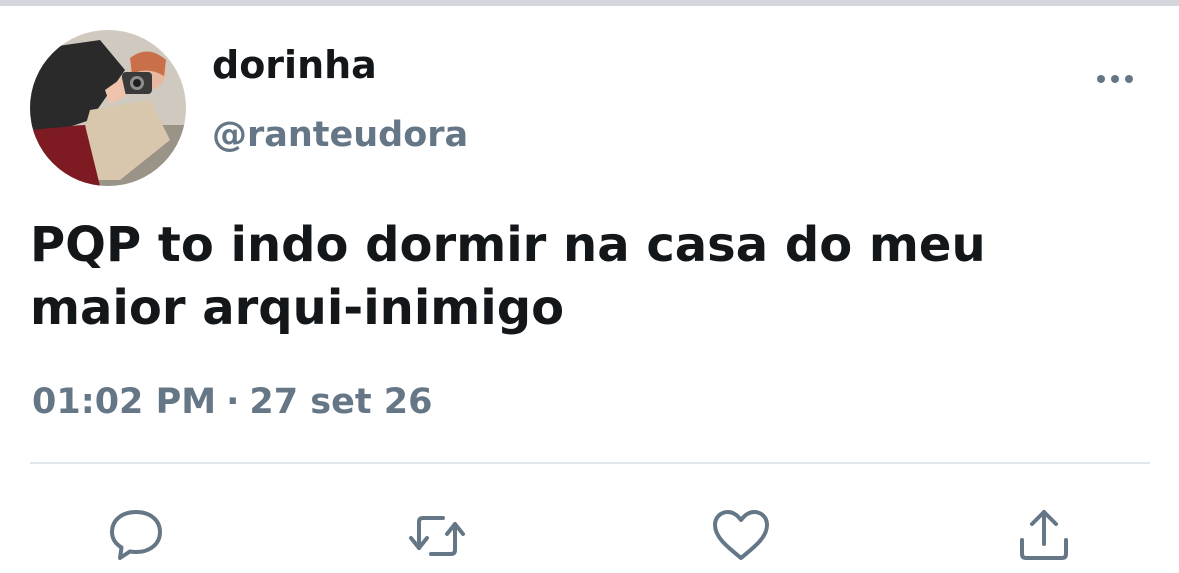  I want to click on share-upload-icon, so click(1044, 535).